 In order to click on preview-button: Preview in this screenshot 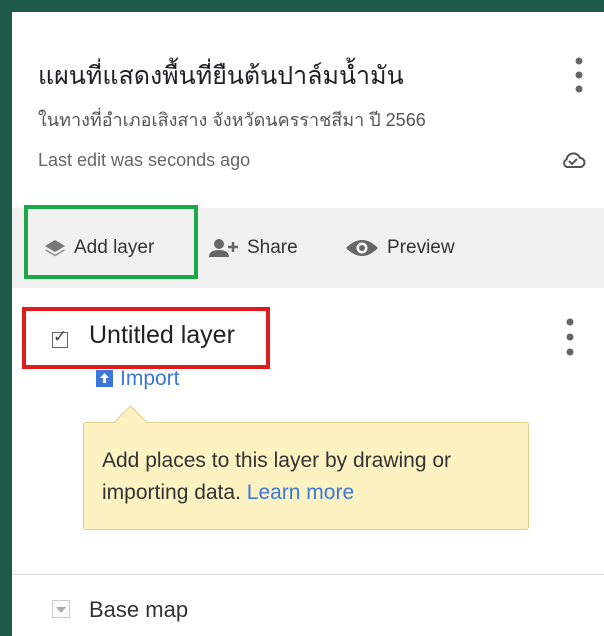, I will do `click(400, 248)`.